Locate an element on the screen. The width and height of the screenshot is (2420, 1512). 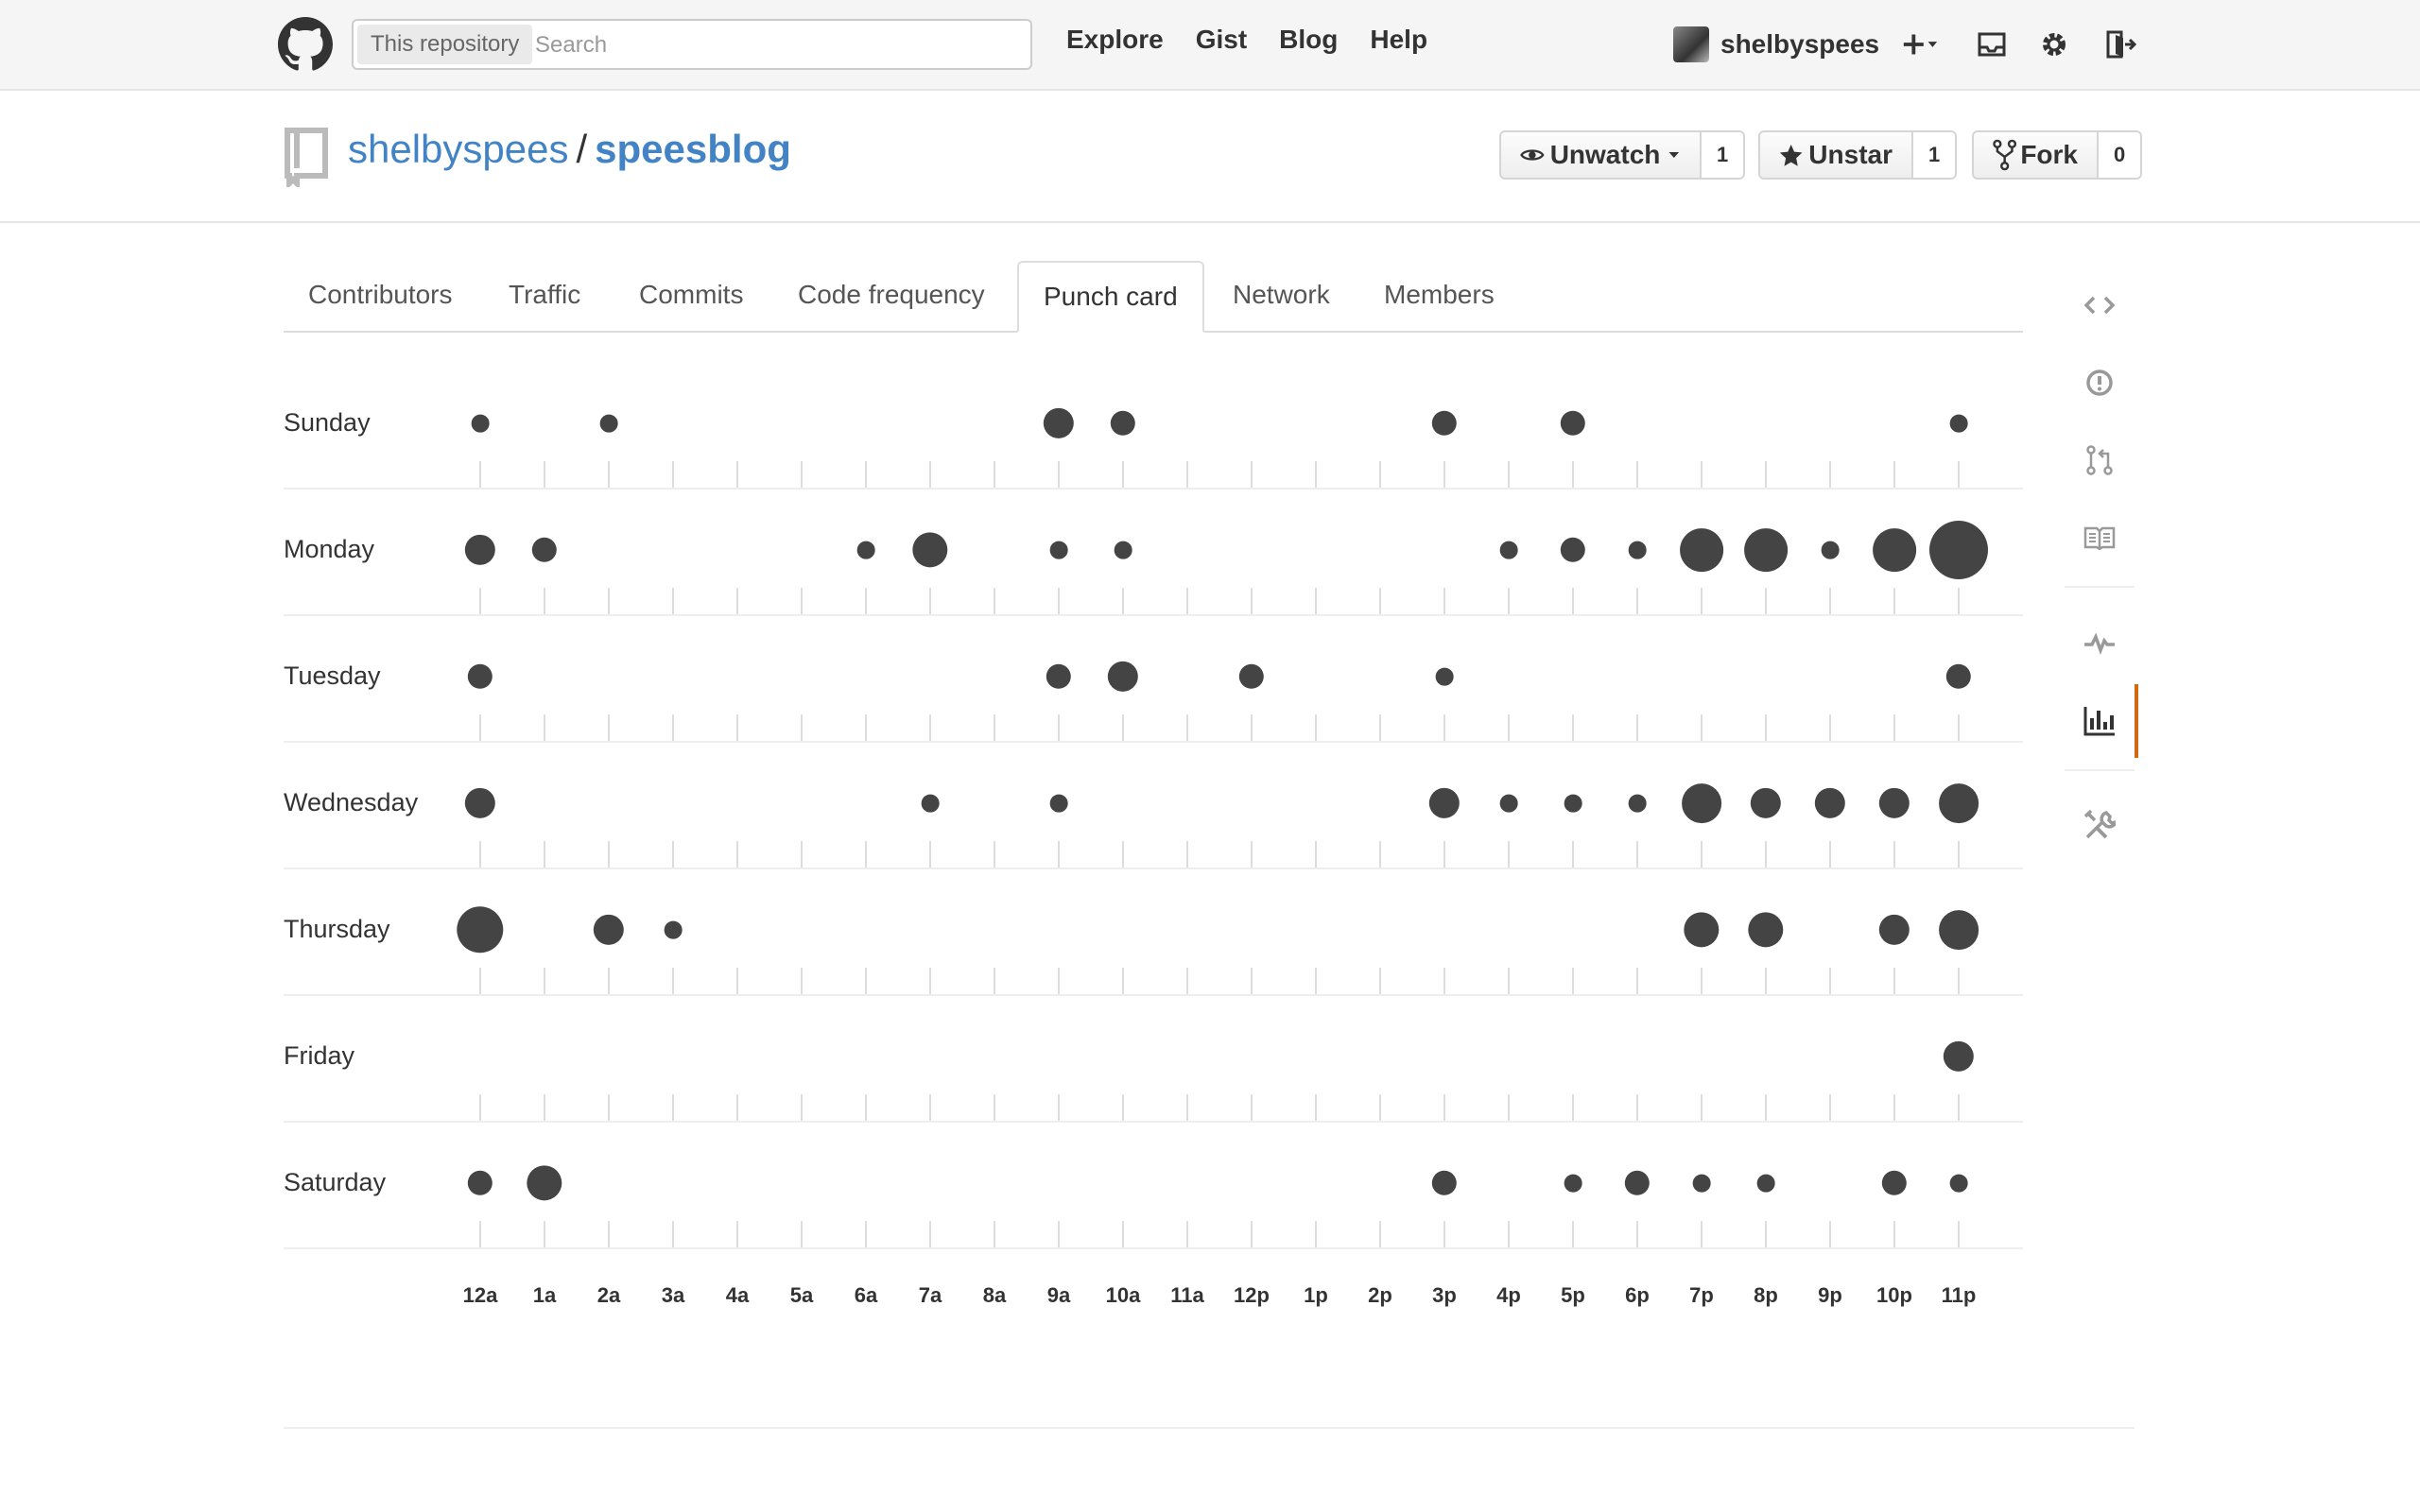
tab-contributors: Contributors is located at coordinates (380, 296).